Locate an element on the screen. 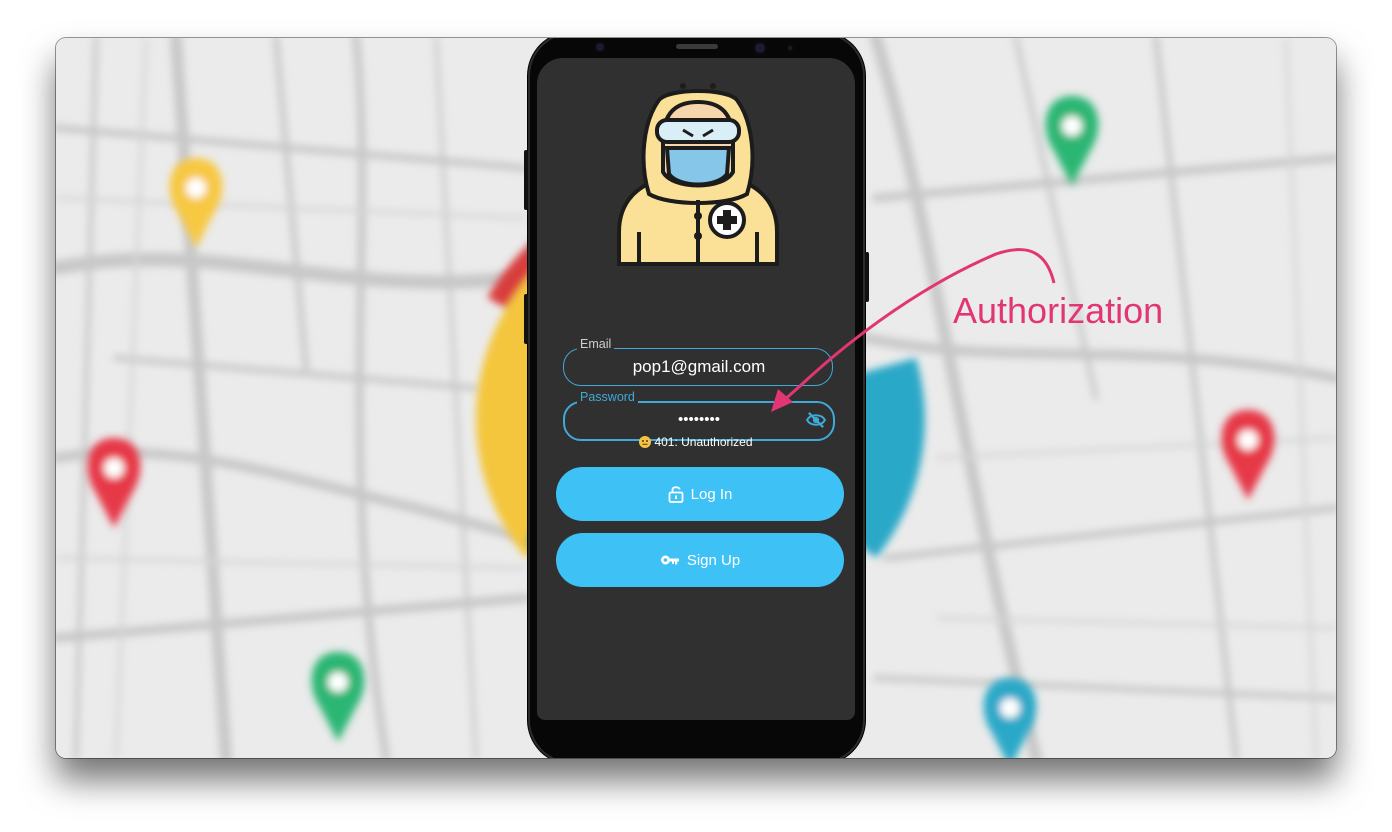  iris-scanner-icon is located at coordinates (760, 48).